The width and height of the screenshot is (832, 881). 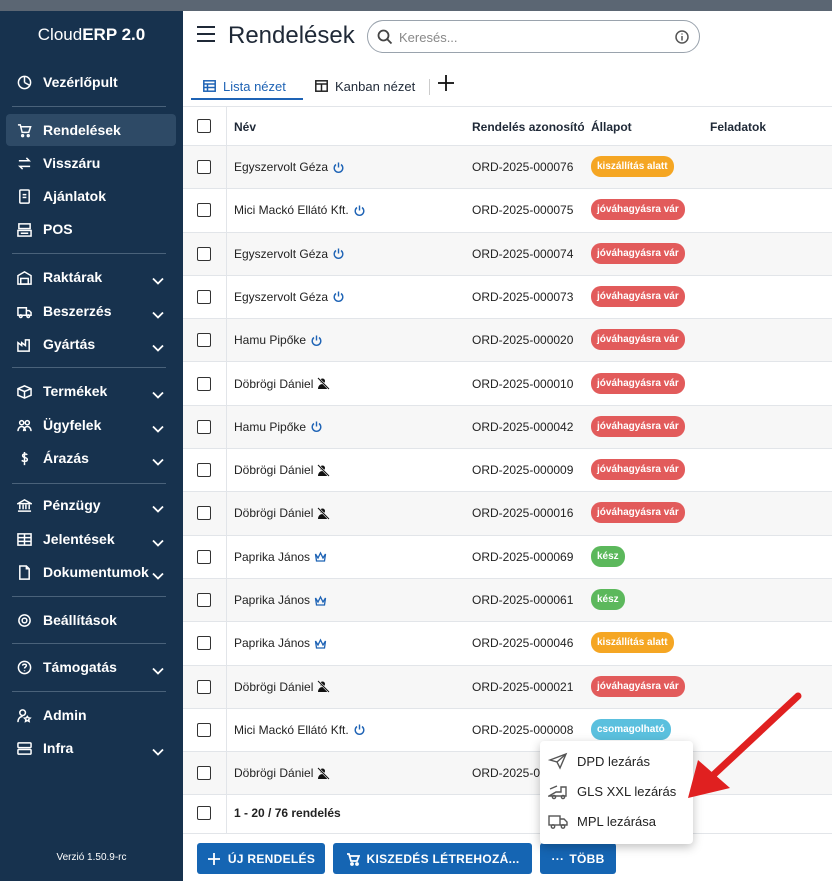 What do you see at coordinates (522, 167) in the screenshot?
I see `order-id: ORD-2025-000076` at bounding box center [522, 167].